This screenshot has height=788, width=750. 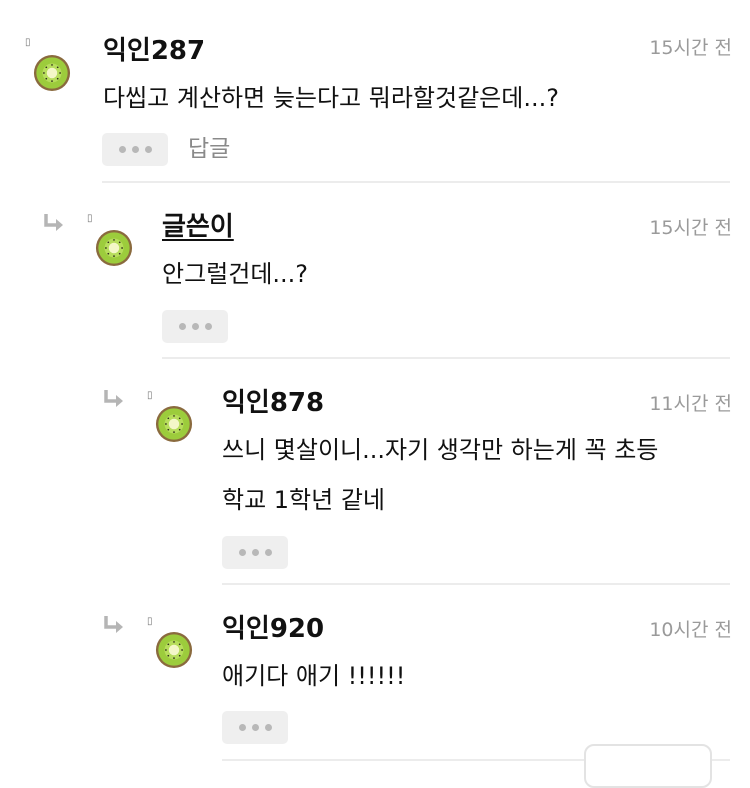 What do you see at coordinates (440, 450) in the screenshot?
I see `comment-text: 쓰니 몇살이니...자기 생각만 하는게 꼭 초등` at bounding box center [440, 450].